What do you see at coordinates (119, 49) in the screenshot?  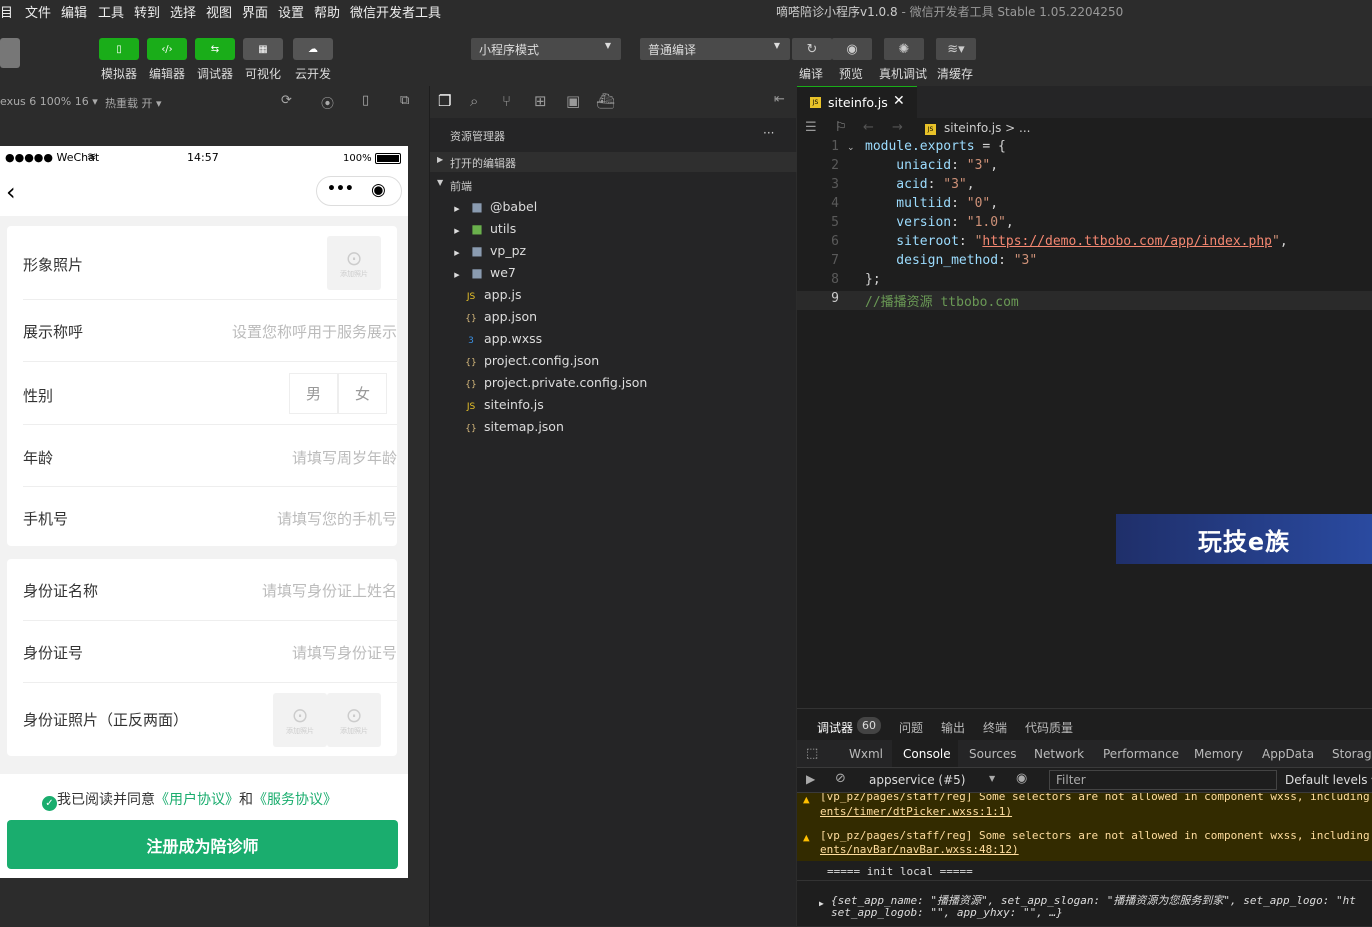 I see `simulator-button: ▯` at bounding box center [119, 49].